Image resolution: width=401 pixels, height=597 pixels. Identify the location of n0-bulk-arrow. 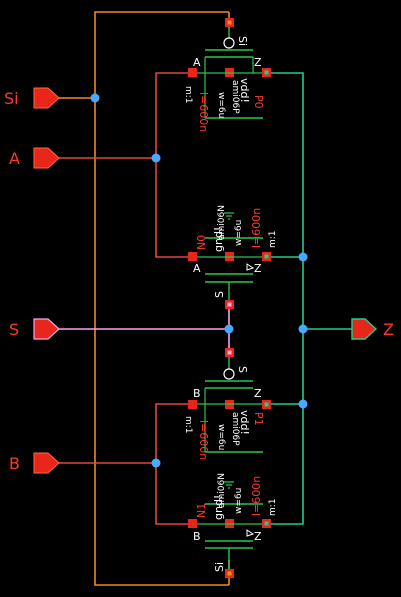
(250, 267).